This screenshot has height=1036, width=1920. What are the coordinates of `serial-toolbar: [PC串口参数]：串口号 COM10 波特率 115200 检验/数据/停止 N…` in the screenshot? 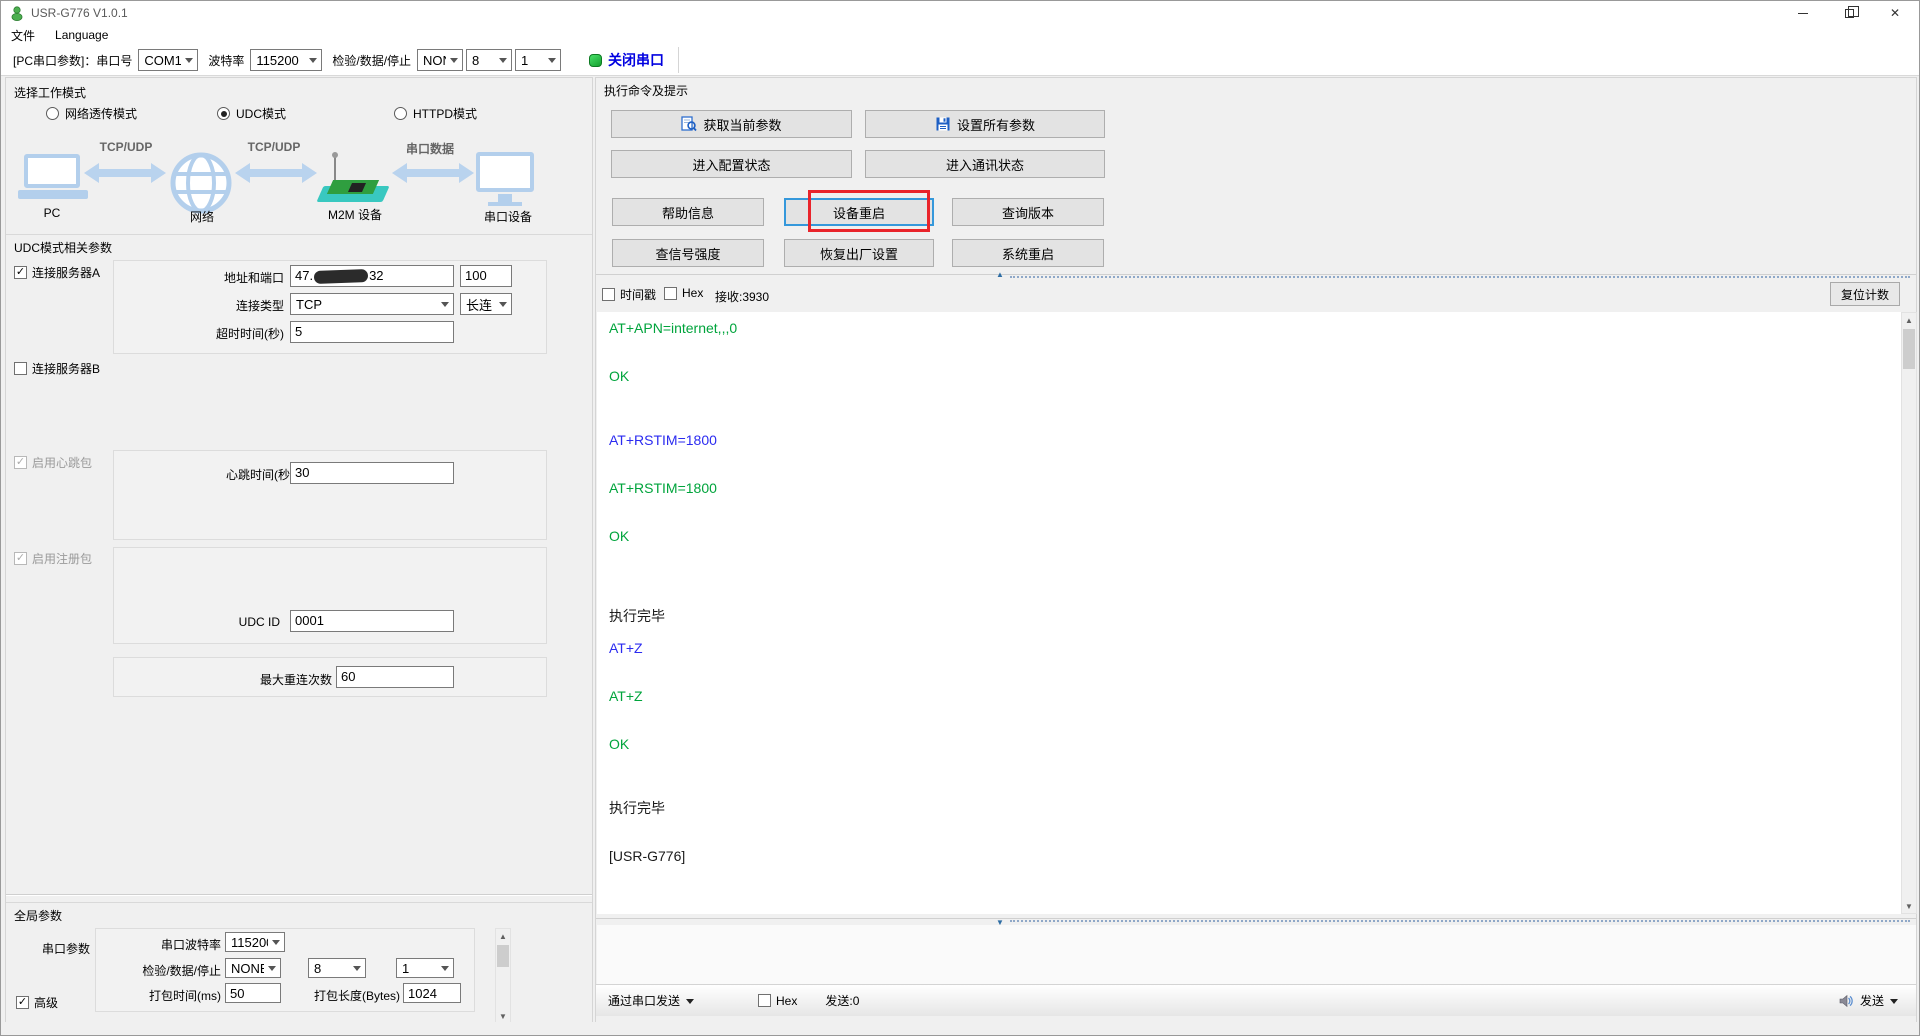 It's located at (960, 60).